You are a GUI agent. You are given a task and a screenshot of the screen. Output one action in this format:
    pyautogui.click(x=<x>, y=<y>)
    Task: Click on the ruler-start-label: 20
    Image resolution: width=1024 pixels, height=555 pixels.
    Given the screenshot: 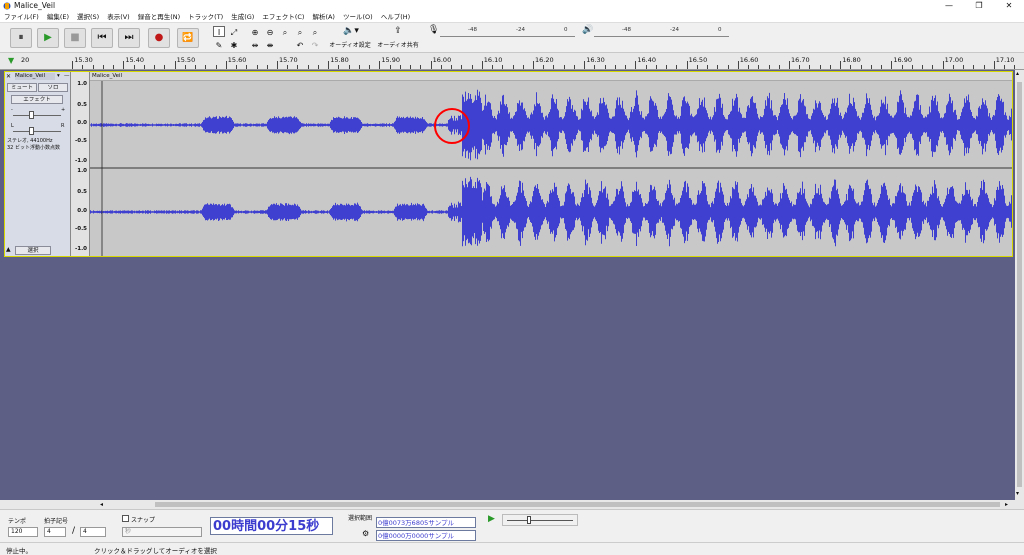 What is the action you would take?
    pyautogui.click(x=25, y=60)
    